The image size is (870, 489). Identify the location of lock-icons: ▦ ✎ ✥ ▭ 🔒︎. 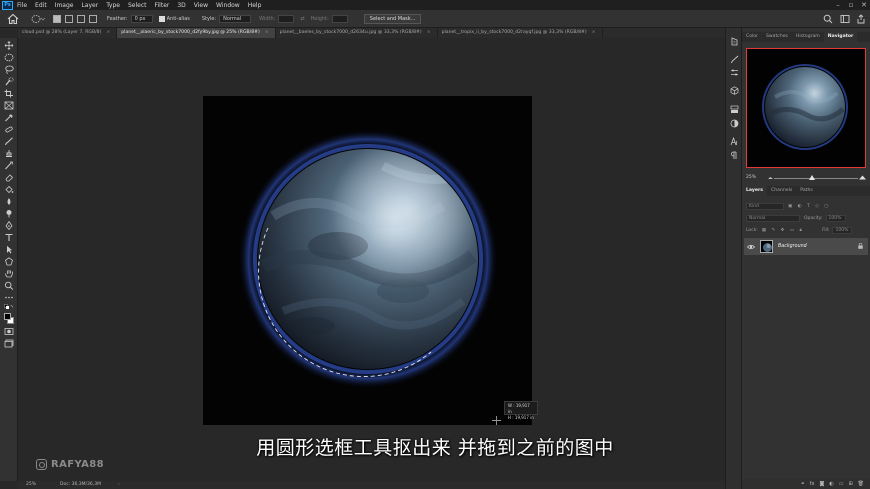
(783, 230).